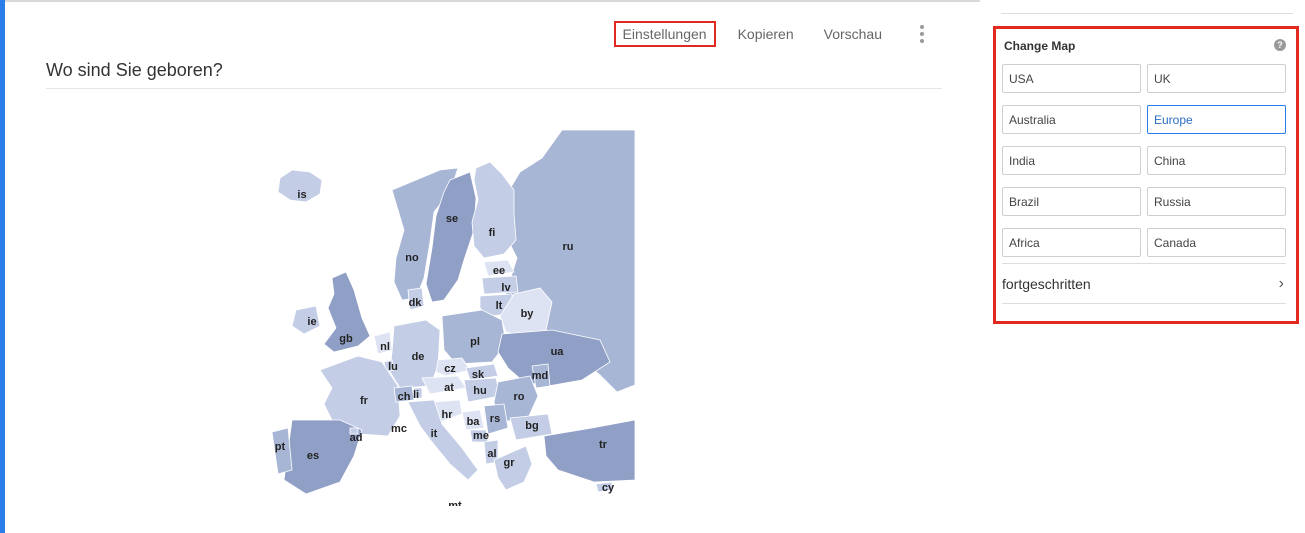 Image resolution: width=1305 pixels, height=533 pixels. What do you see at coordinates (558, 352) in the screenshot?
I see `map-label-ua: ua` at bounding box center [558, 352].